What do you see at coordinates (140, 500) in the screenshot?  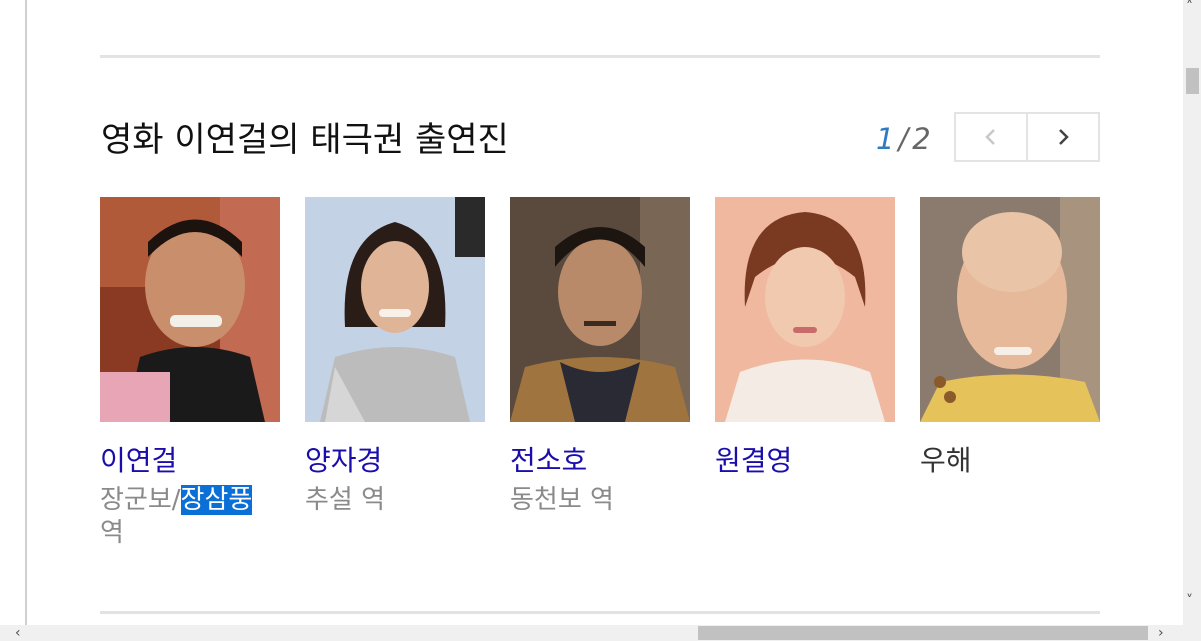 I see `role-text: 장군보/` at bounding box center [140, 500].